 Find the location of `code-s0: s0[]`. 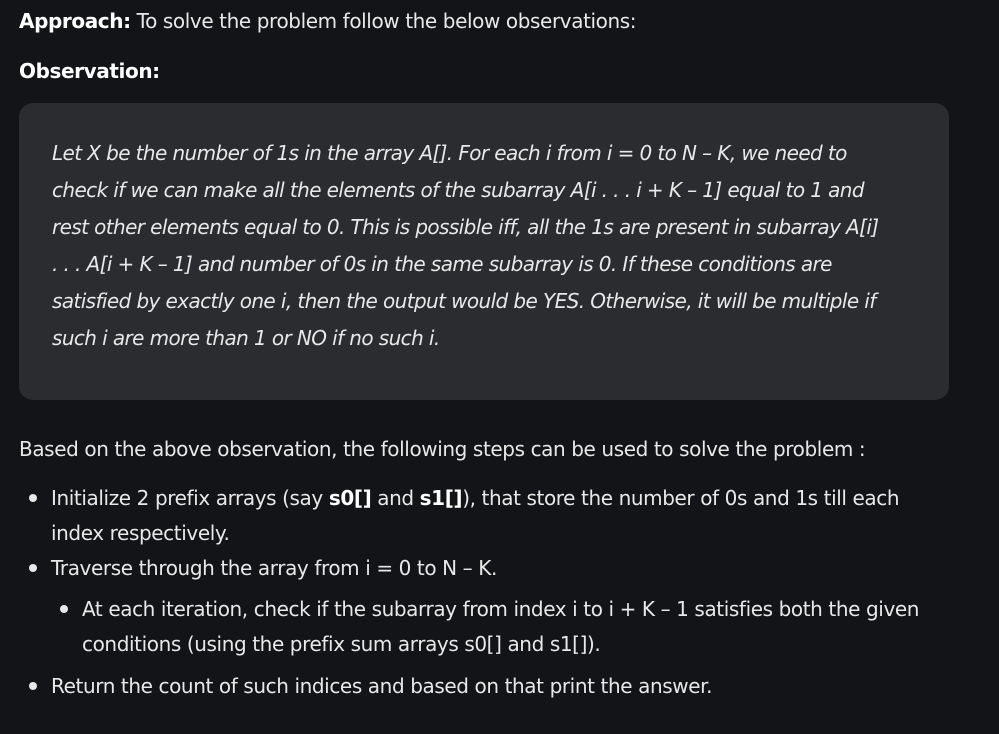

code-s0: s0[] is located at coordinates (350, 498).